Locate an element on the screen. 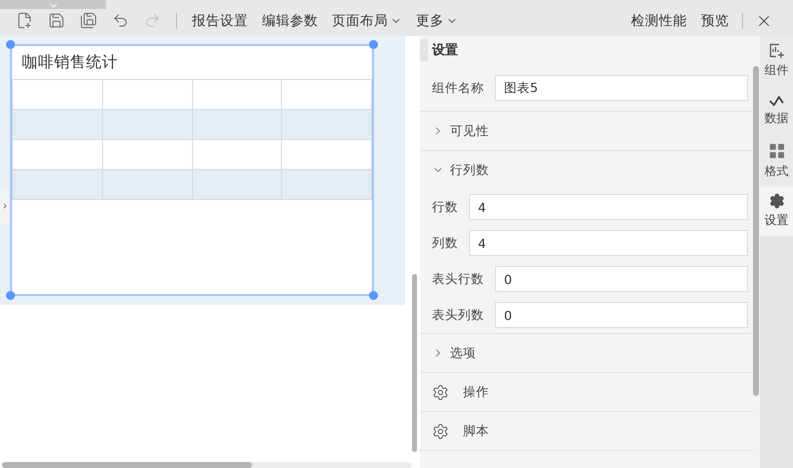 This screenshot has width=793, height=468. horizontal-scrollbar is located at coordinates (207, 465).